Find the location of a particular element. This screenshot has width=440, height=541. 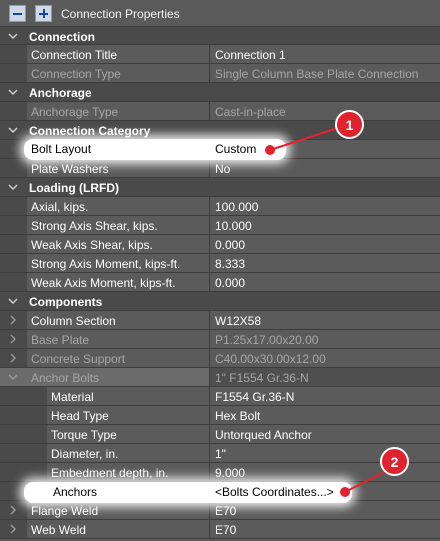

callout-badge-1: 1 is located at coordinates (349, 124).